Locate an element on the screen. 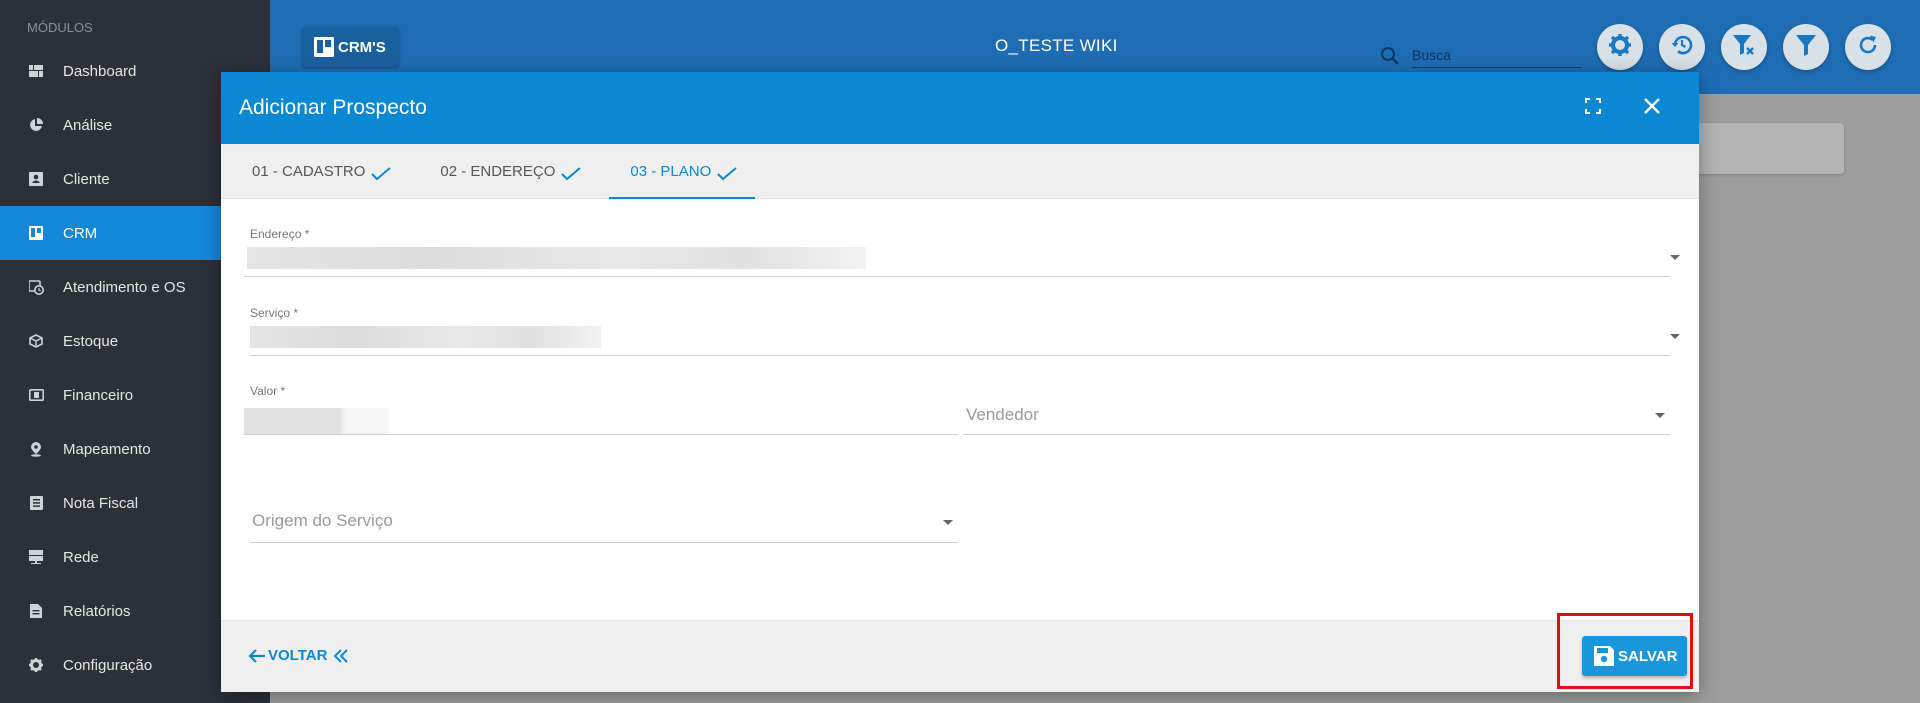  settings-button is located at coordinates (1620, 47).